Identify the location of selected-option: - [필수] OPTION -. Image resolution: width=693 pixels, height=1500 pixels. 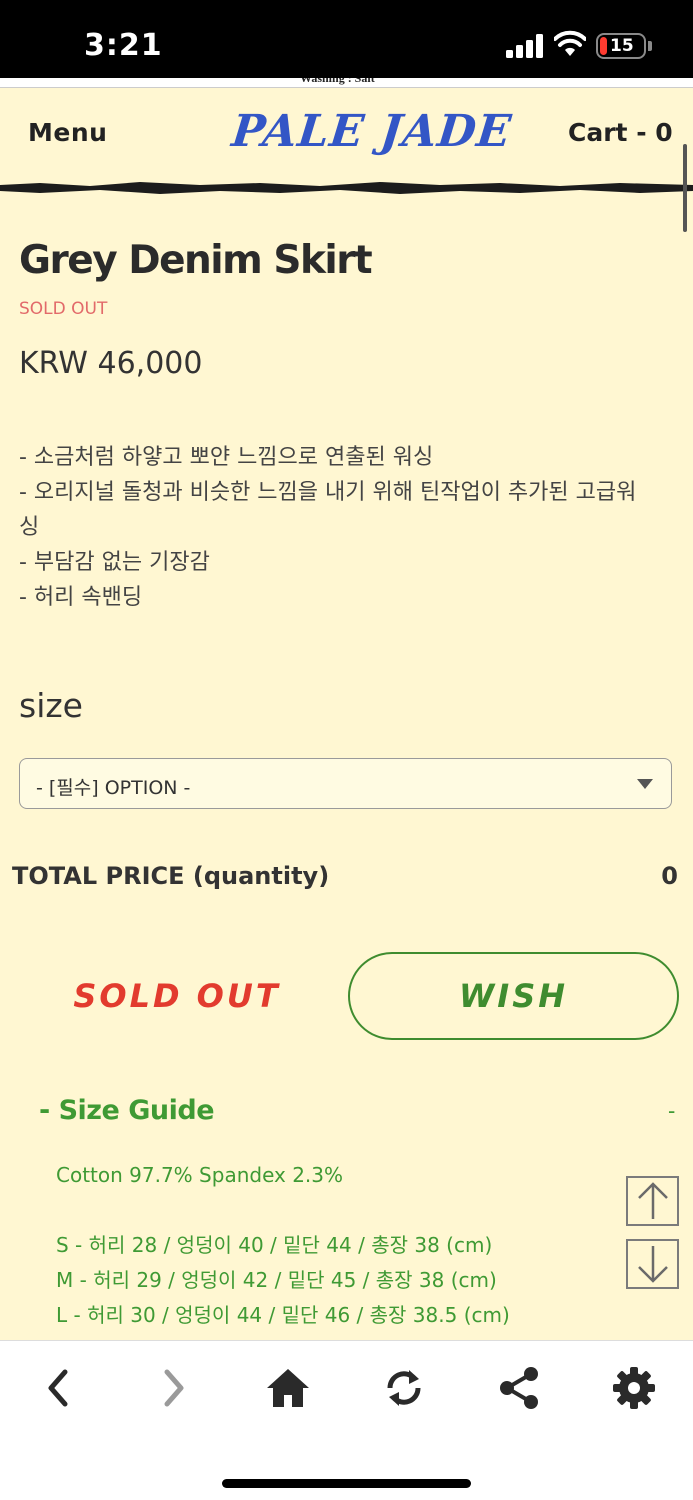
(113, 788).